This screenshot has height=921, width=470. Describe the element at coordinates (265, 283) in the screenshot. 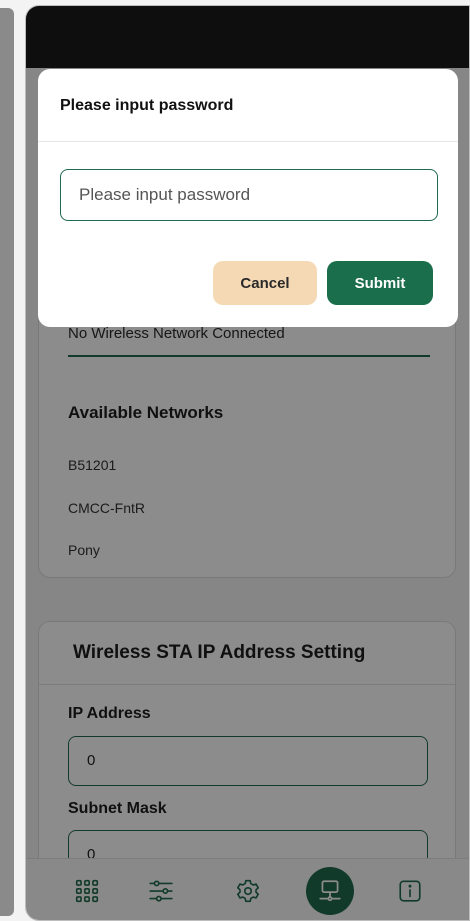

I see `cancel-button: Cancel` at that location.